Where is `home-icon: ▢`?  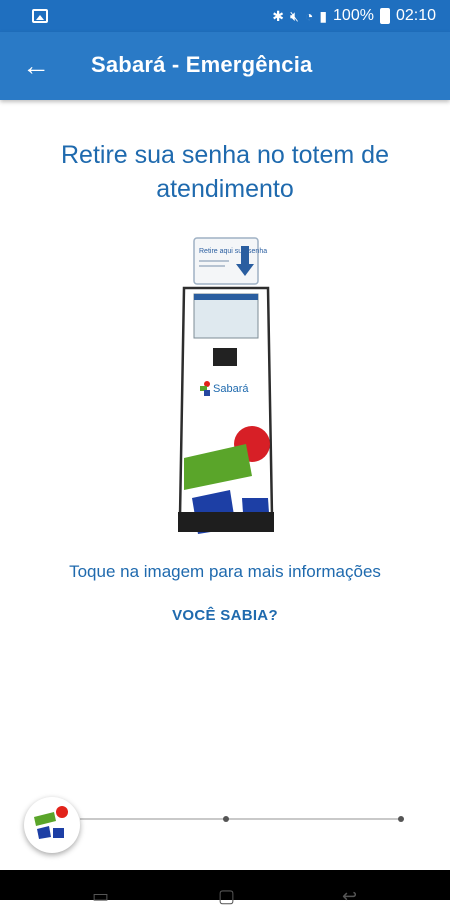
home-icon: ▢ is located at coordinates (226, 896).